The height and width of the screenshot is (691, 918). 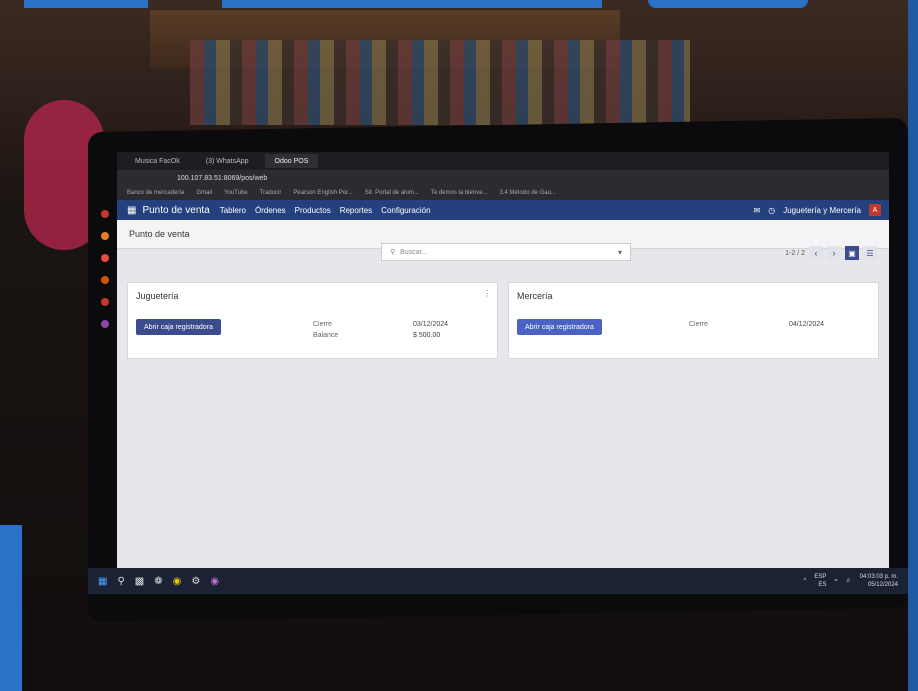 I want to click on list-view-button: ☰, so click(x=870, y=253).